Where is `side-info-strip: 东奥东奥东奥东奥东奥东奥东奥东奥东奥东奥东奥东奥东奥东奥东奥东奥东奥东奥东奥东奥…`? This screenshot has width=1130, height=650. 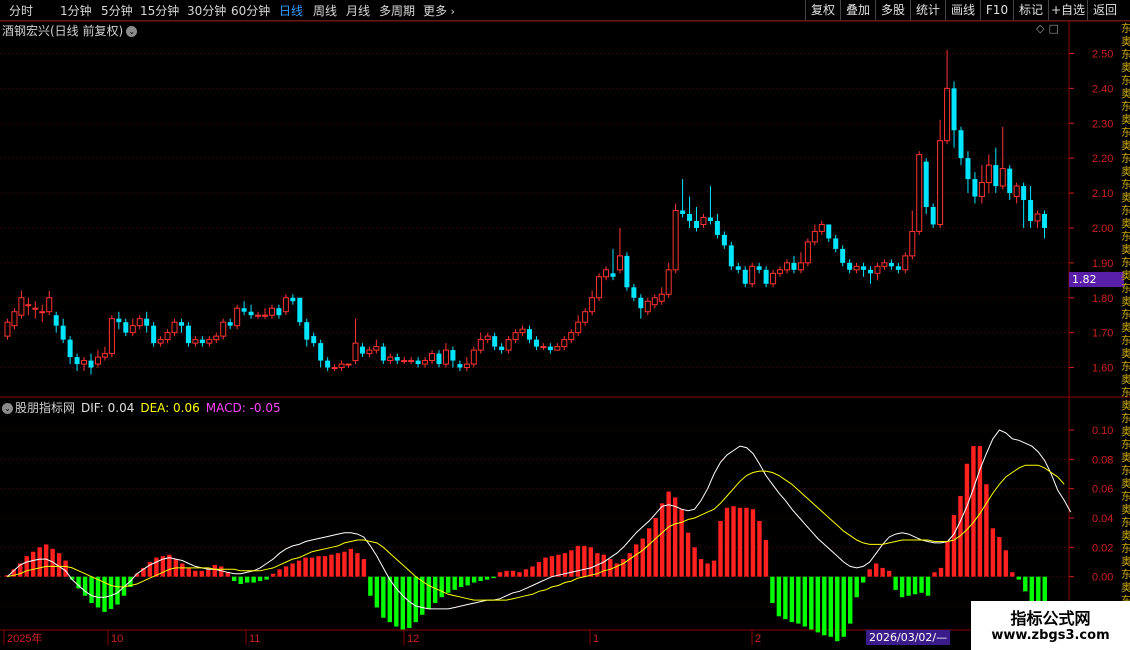 side-info-strip: 东奥东奥东奥东奥东奥东奥东奥东奥东奥东奥东奥东奥东奥东奥东奥东奥东奥东奥东奥东奥… is located at coordinates (1125, 327).